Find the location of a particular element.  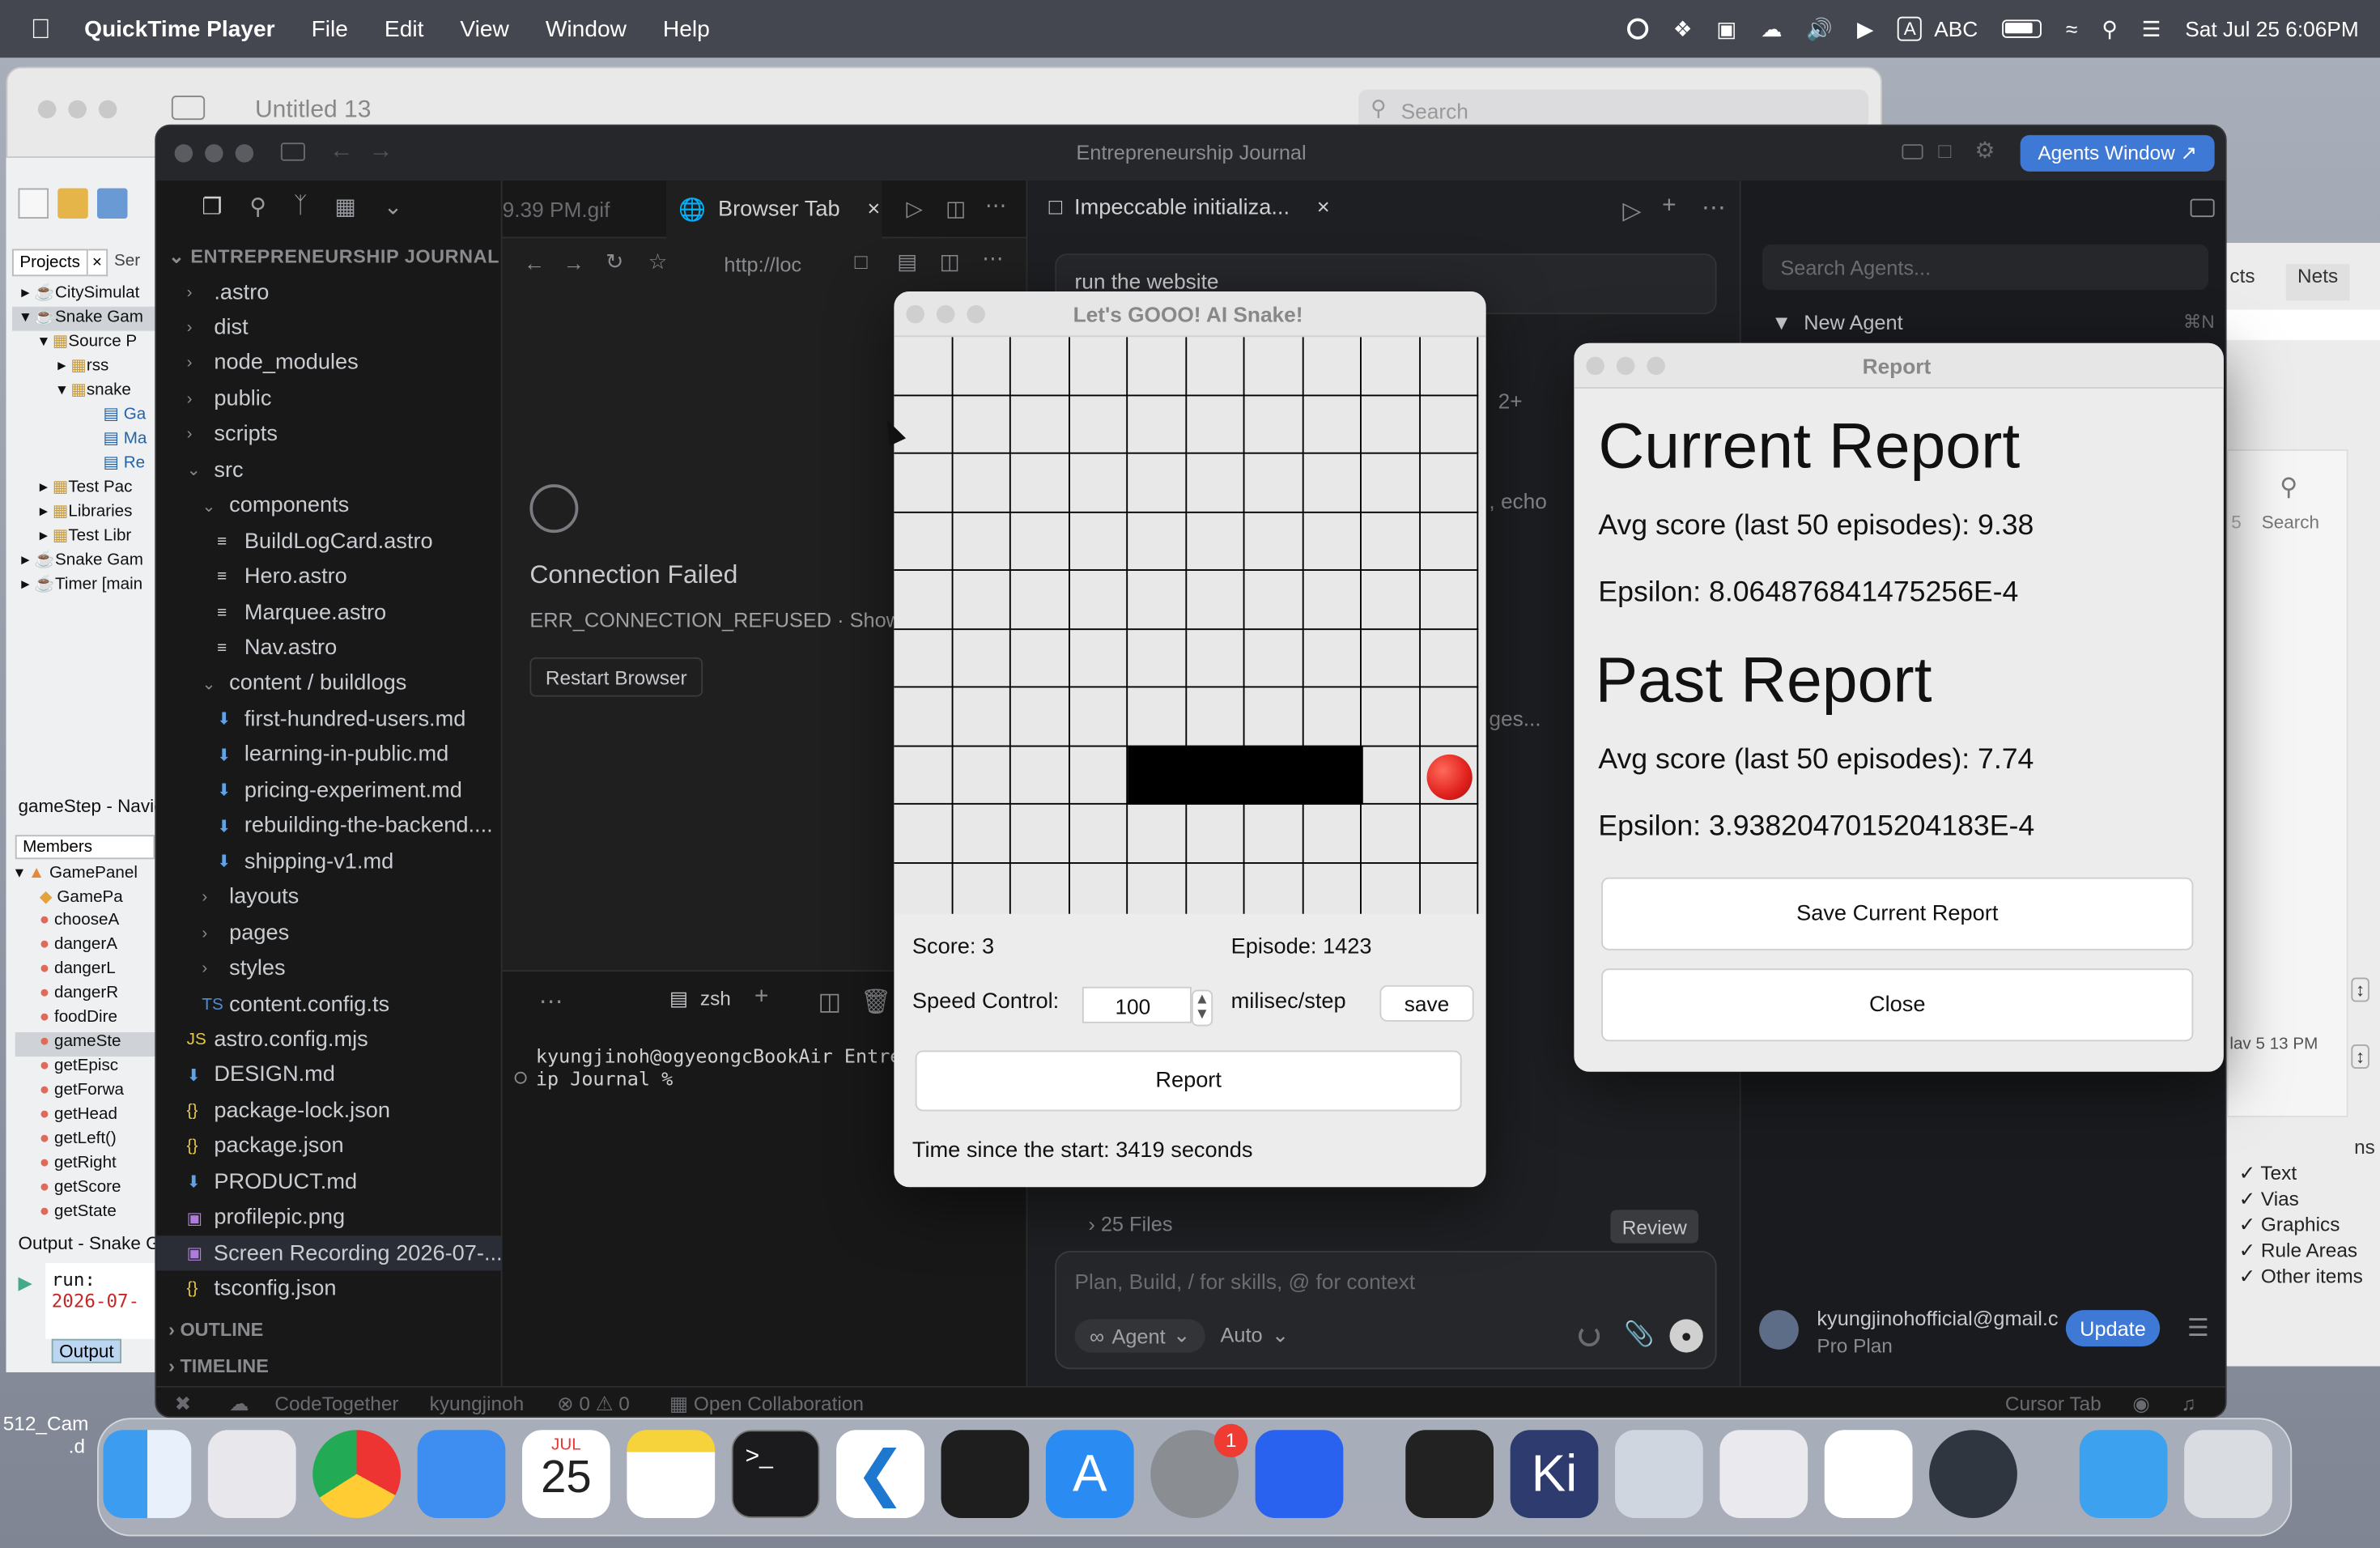

menu-help: Help is located at coordinates (687, 29).